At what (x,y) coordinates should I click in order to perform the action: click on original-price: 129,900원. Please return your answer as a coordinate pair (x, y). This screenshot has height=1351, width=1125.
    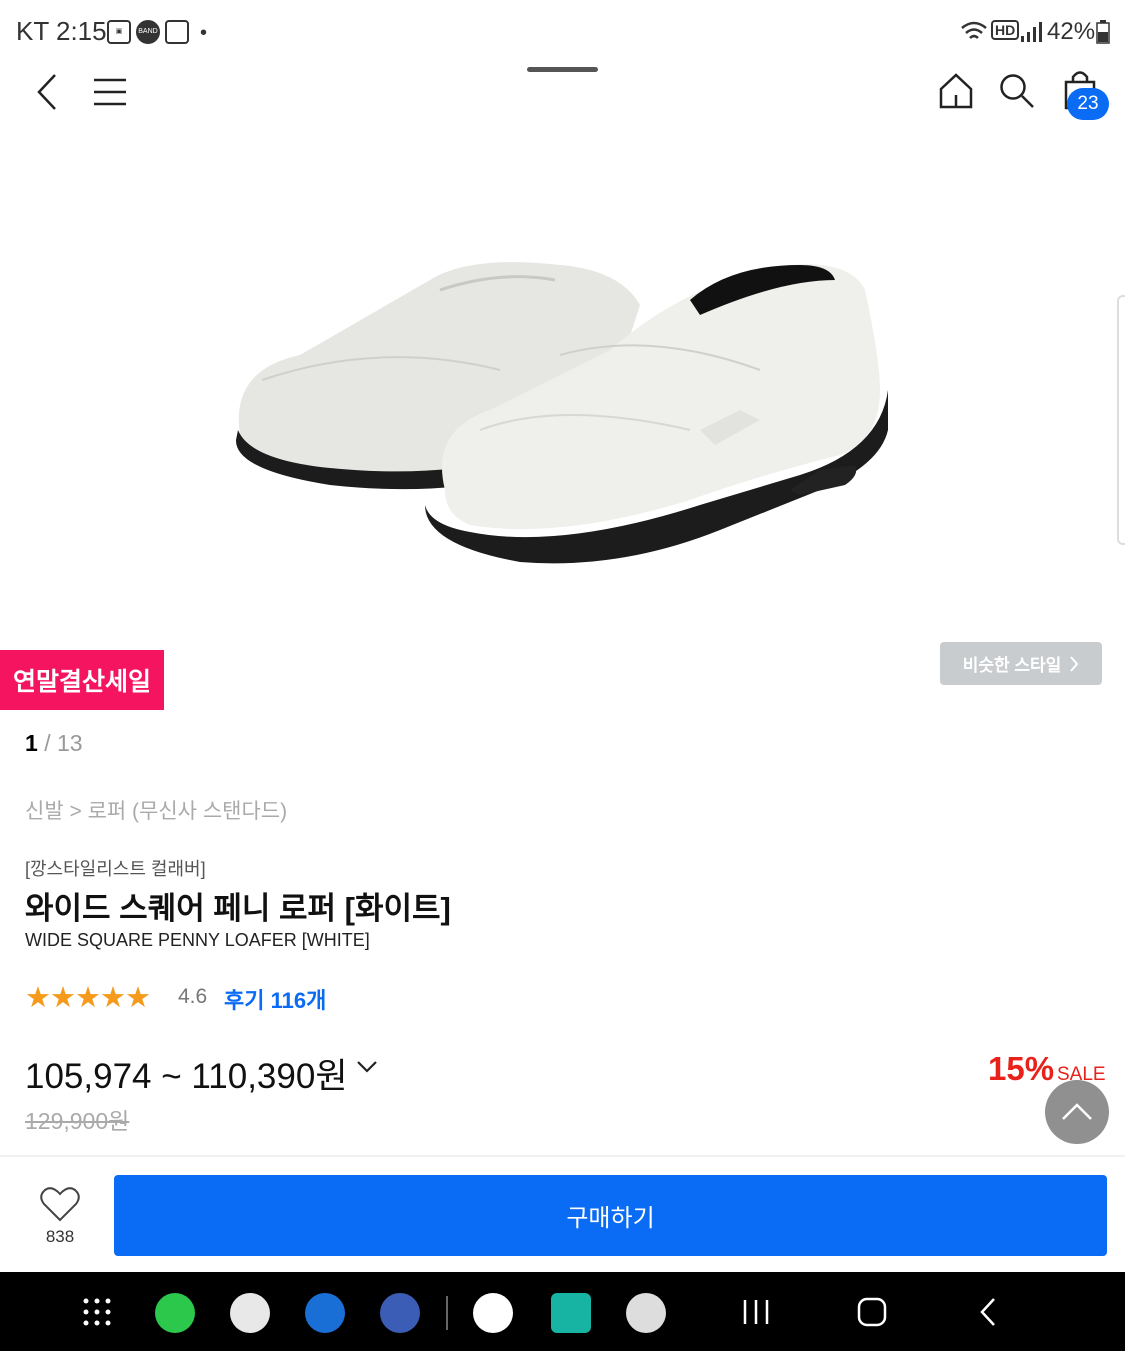
    Looking at the image, I should click on (77, 1121).